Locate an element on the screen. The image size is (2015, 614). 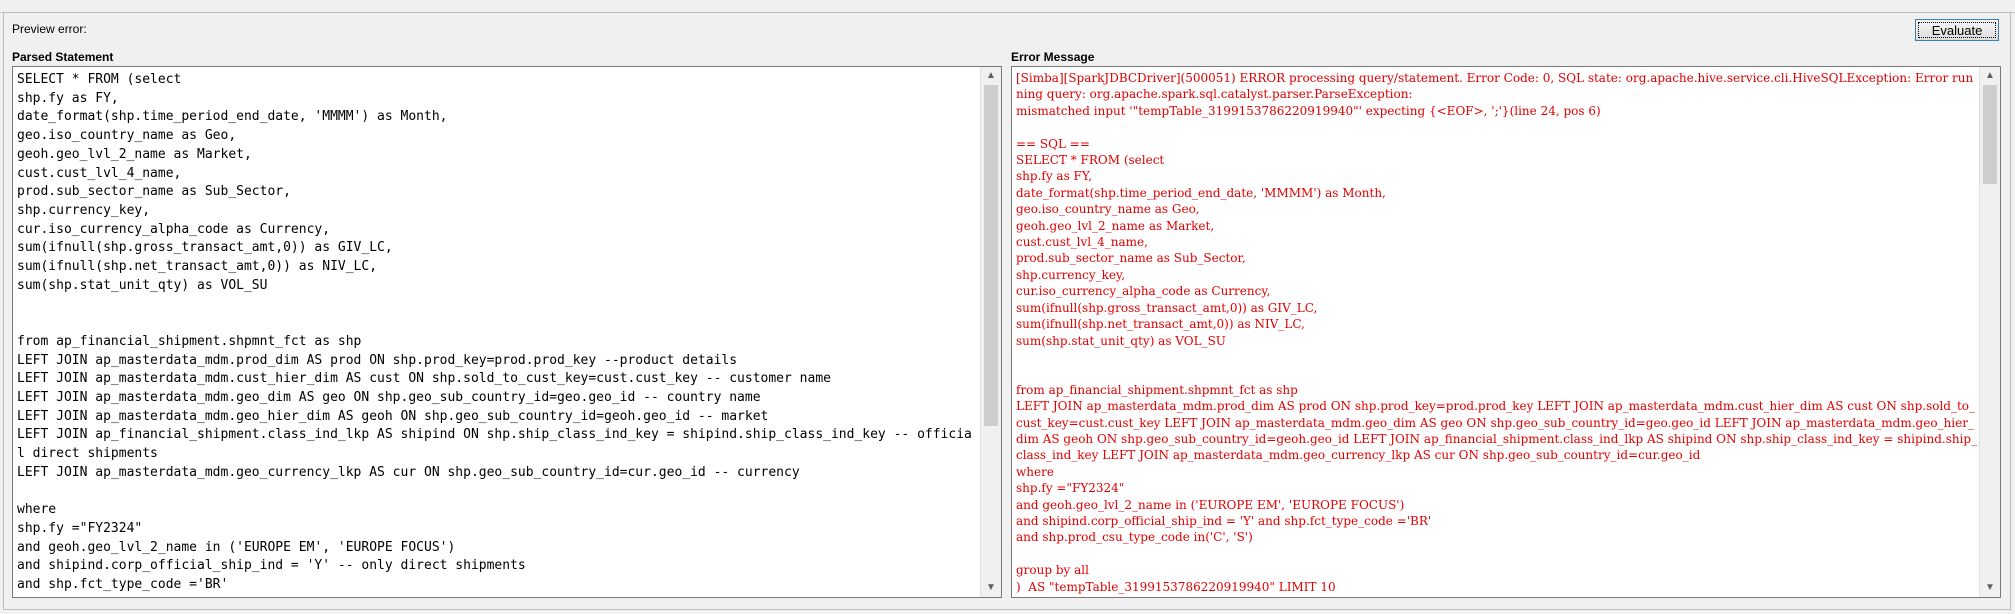
evaluate-button: Evaluate is located at coordinates (1957, 30).